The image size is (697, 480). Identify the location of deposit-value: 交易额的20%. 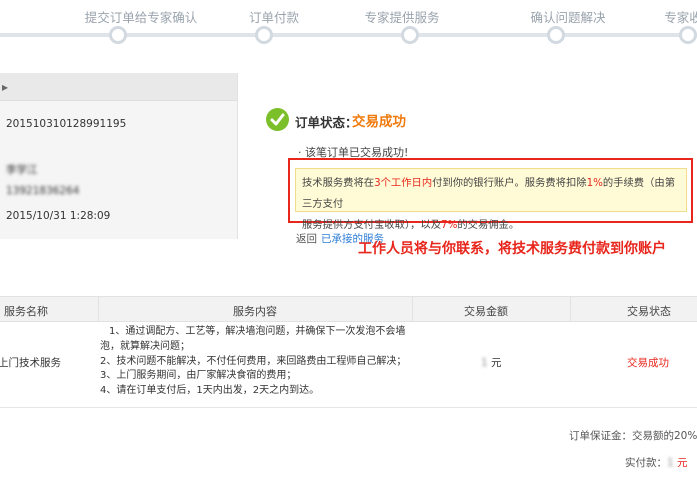
(664, 436).